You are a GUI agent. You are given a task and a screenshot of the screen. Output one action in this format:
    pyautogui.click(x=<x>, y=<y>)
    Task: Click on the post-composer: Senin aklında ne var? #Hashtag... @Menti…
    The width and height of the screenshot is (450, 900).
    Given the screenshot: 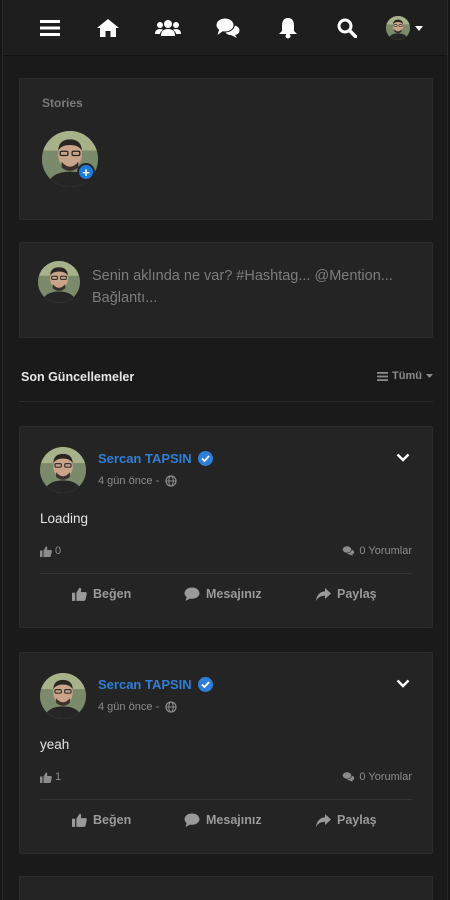 What is the action you would take?
    pyautogui.click(x=226, y=290)
    